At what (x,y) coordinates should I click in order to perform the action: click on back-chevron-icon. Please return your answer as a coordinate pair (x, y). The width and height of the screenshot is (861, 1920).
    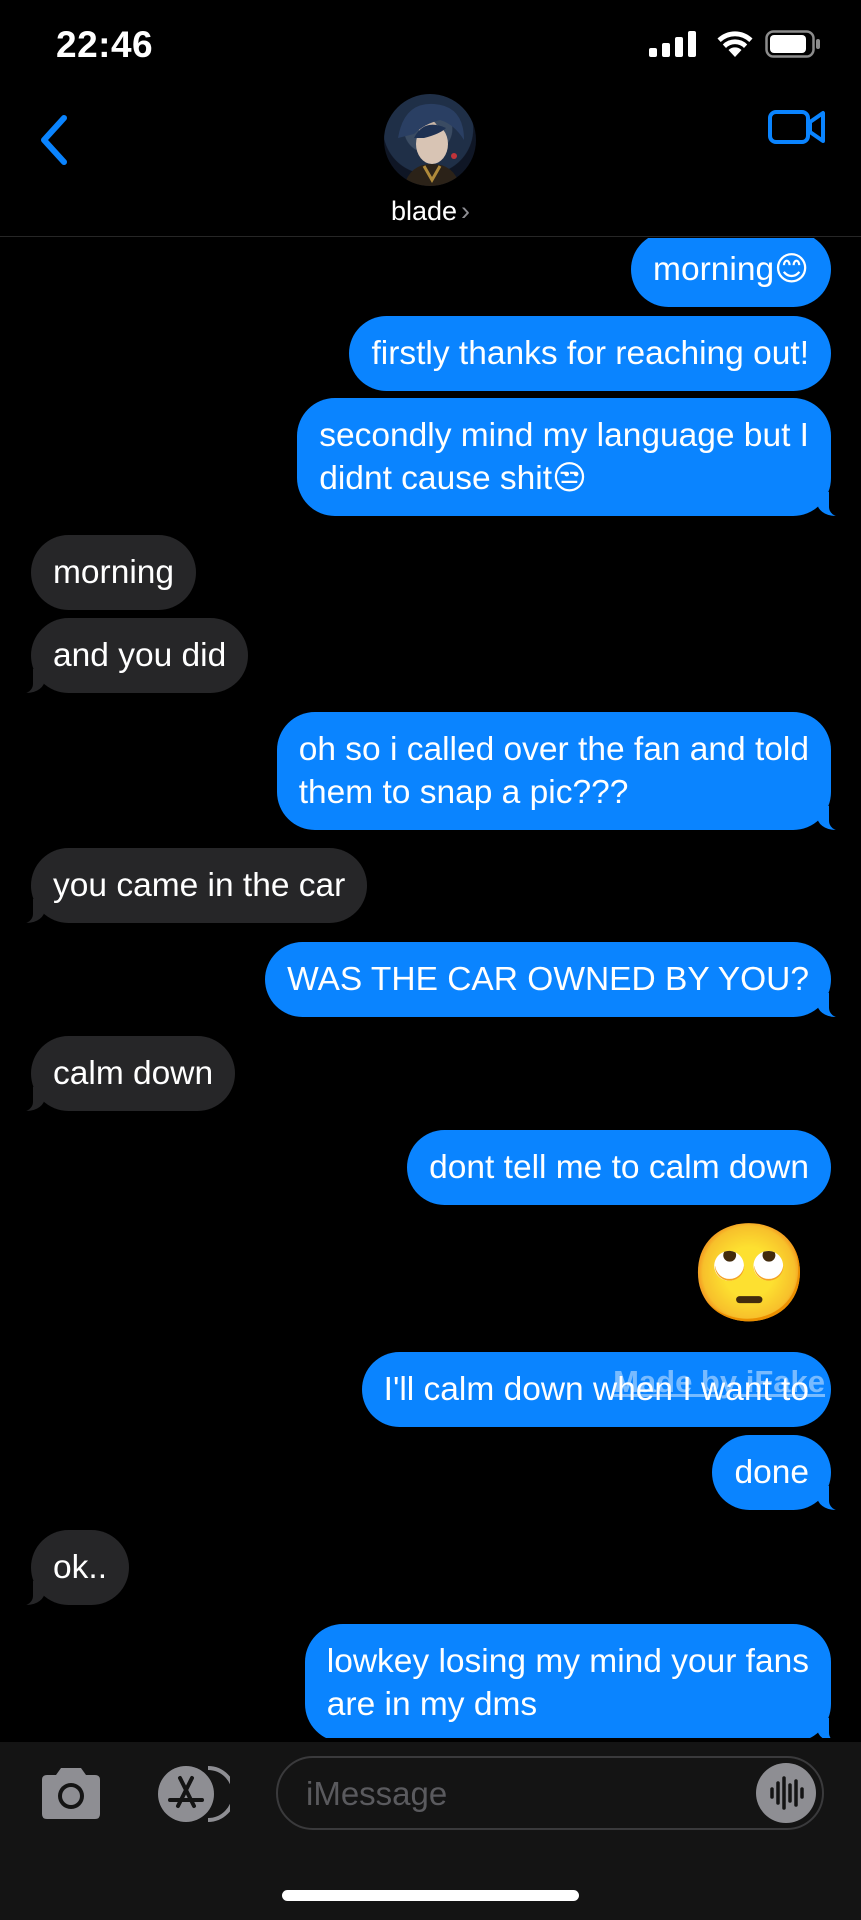
    Looking at the image, I should click on (55, 139).